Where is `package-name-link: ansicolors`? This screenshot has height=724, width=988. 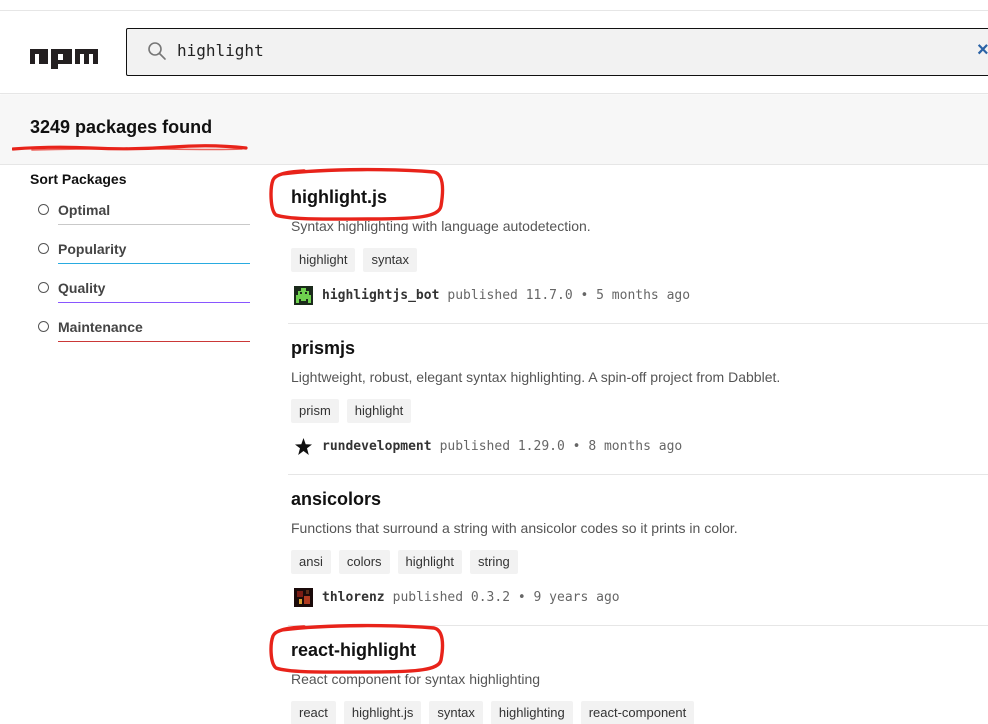 package-name-link: ansicolors is located at coordinates (336, 499).